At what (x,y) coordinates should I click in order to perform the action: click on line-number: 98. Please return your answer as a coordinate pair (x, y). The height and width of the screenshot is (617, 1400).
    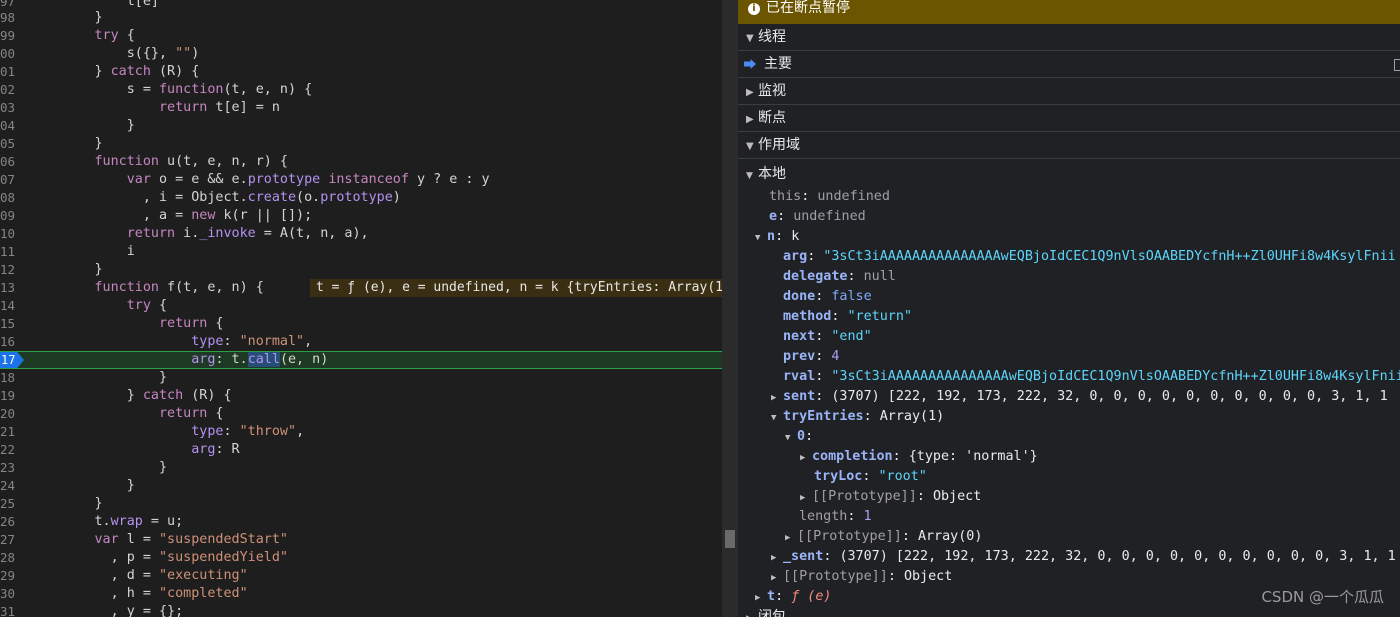
    Looking at the image, I should click on (10, 18).